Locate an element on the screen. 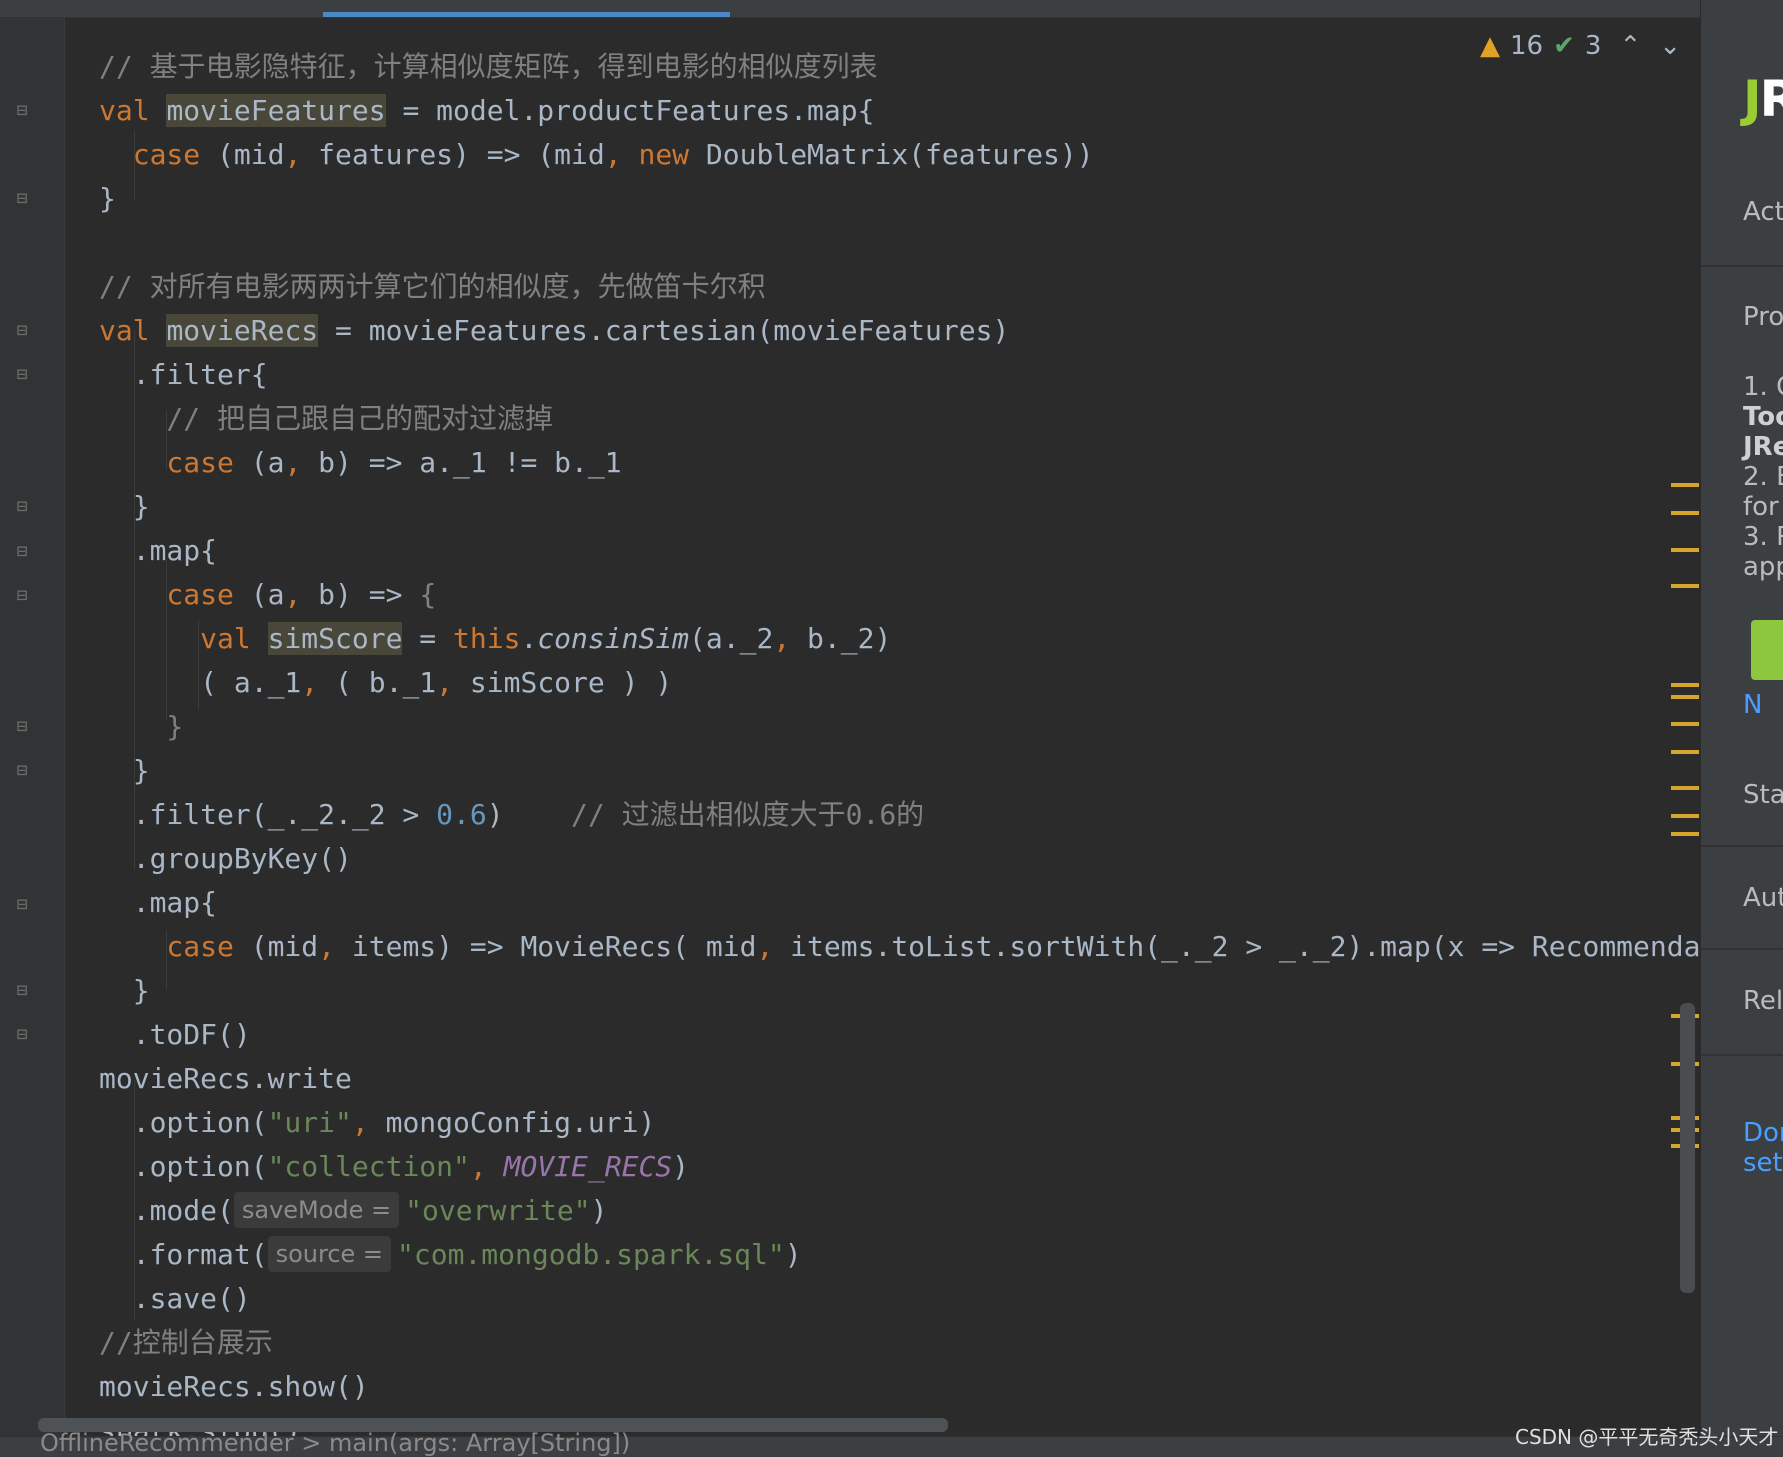 The height and width of the screenshot is (1457, 1783). previous-problem-icon: ⌃ is located at coordinates (1630, 46).